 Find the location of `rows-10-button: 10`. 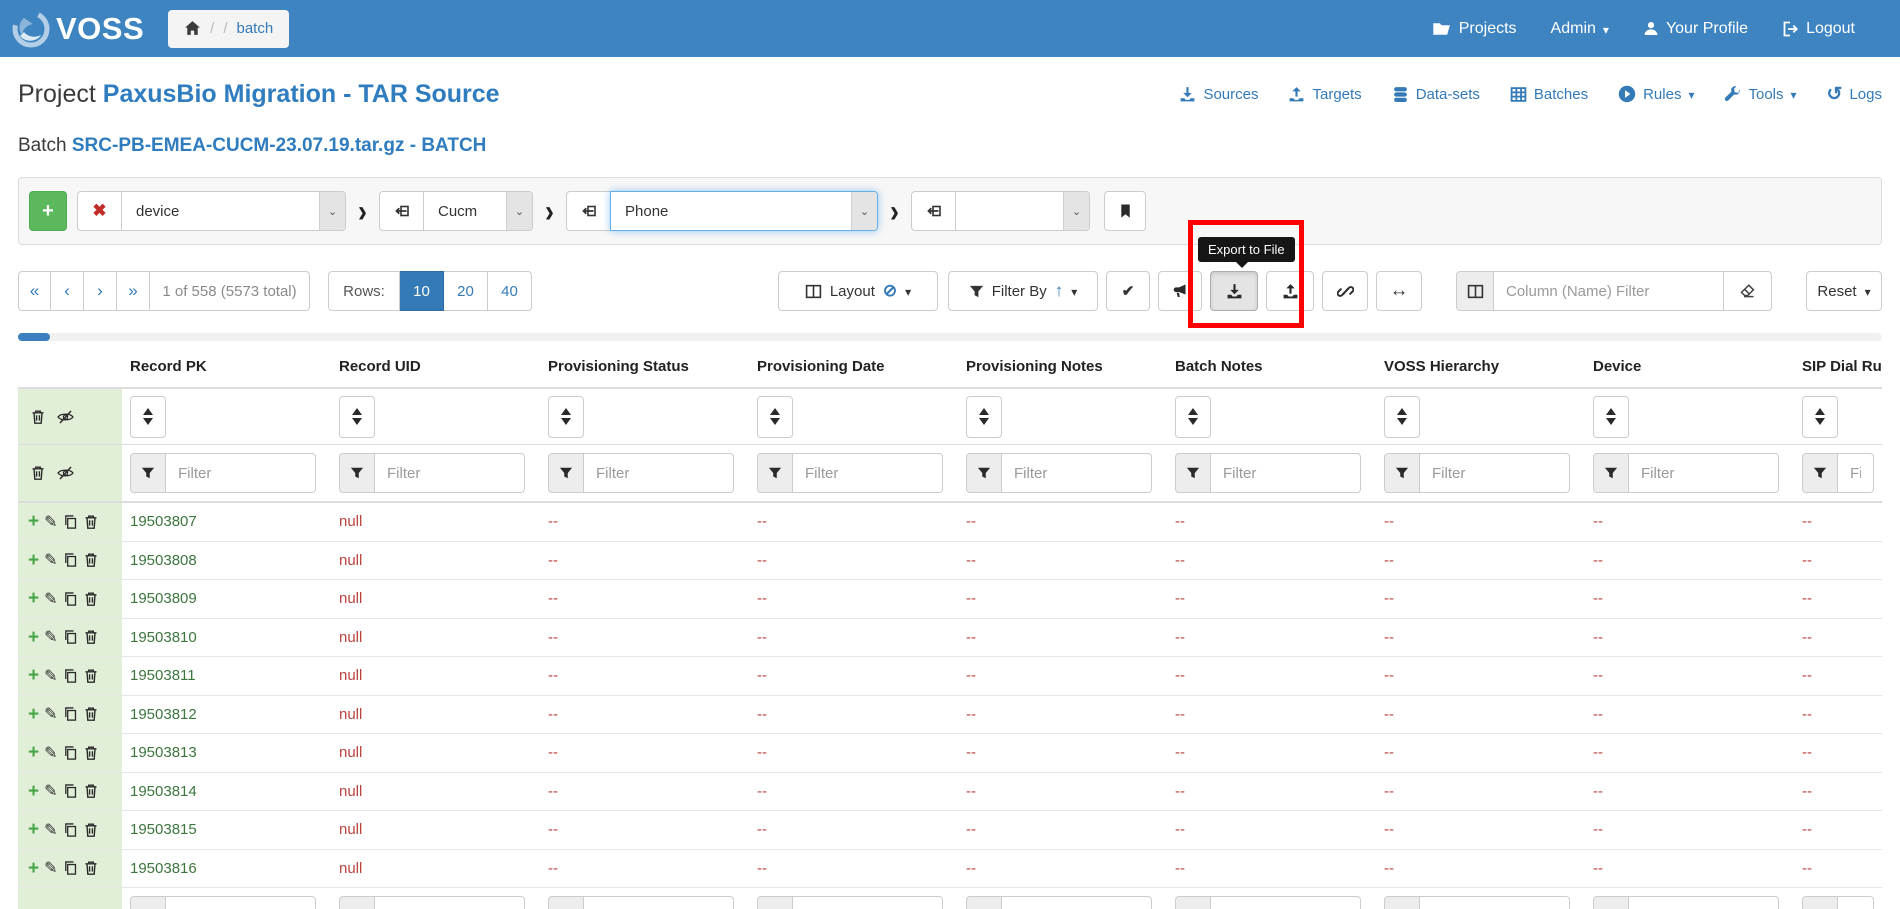

rows-10-button: 10 is located at coordinates (422, 291).